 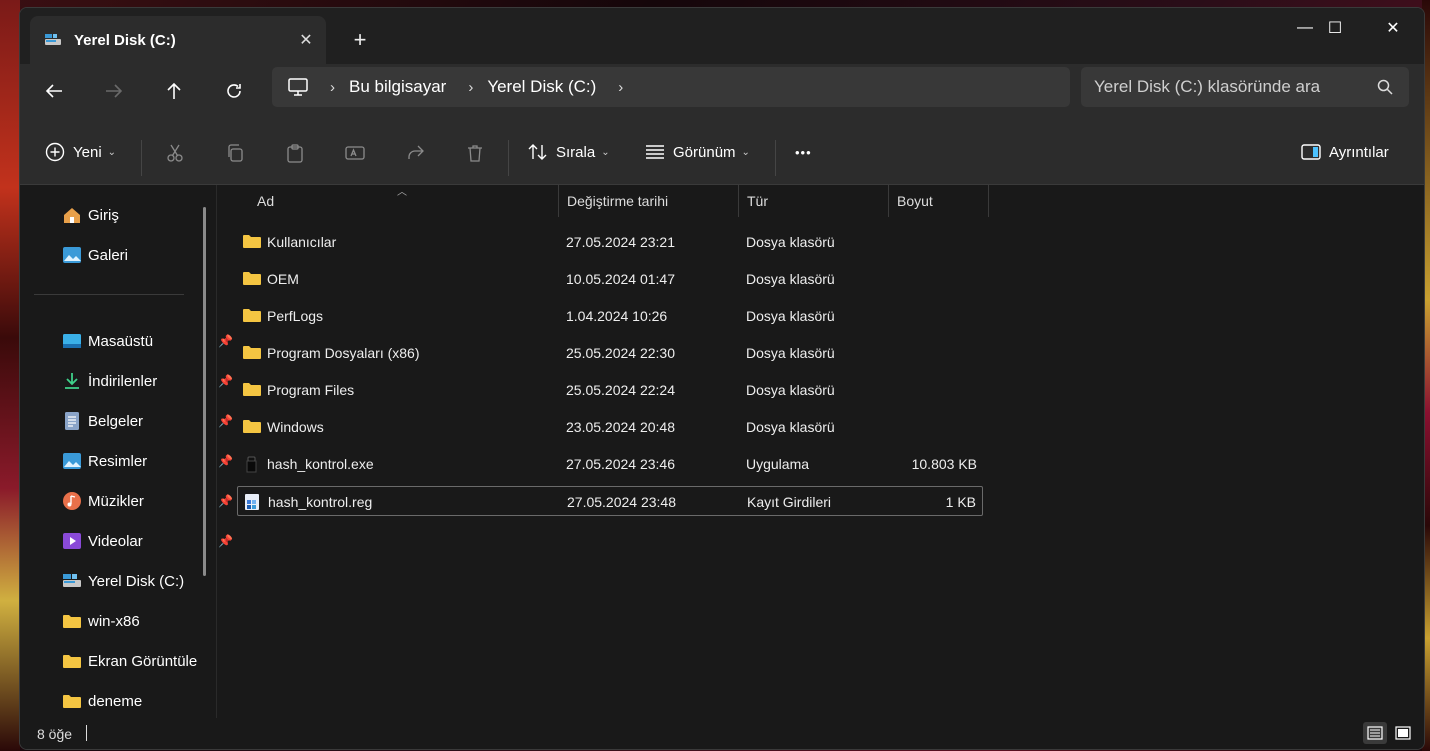 I want to click on share-button, so click(x=415, y=153).